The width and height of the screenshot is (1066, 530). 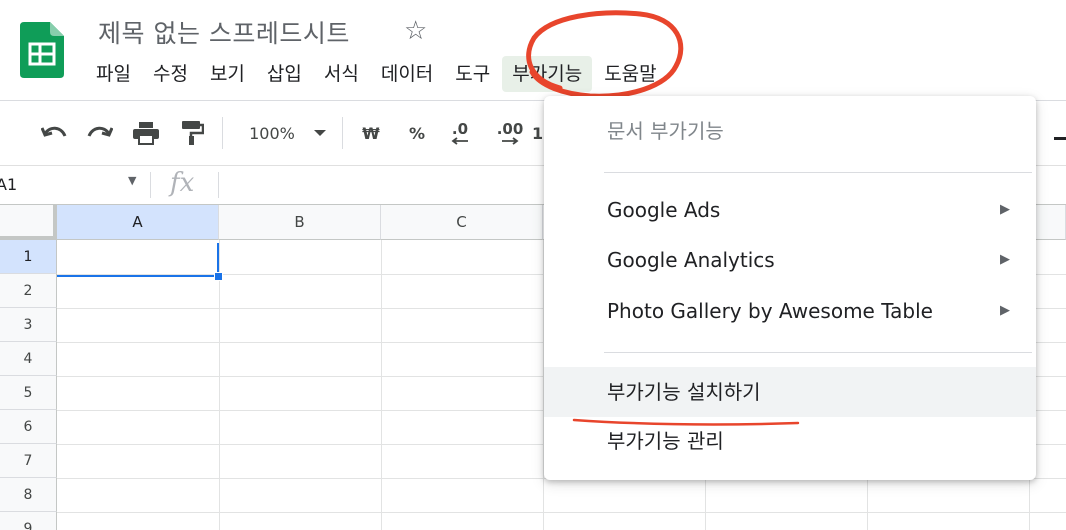 I want to click on menu-item-label: Photo Gallery by Awesome Table, so click(x=770, y=311).